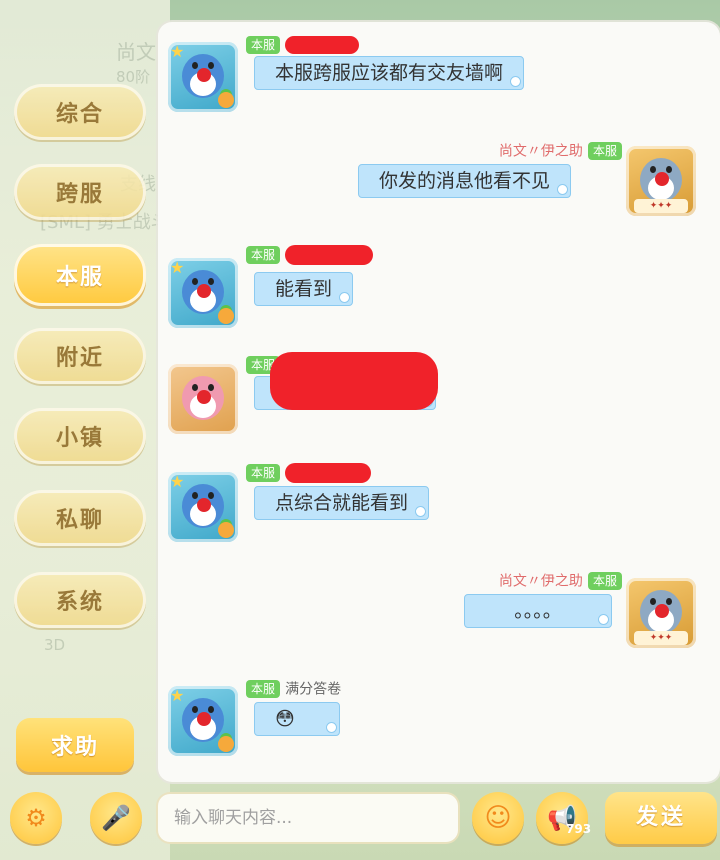 The image size is (720, 860). What do you see at coordinates (498, 818) in the screenshot?
I see `emoji-icon: ☺` at bounding box center [498, 818].